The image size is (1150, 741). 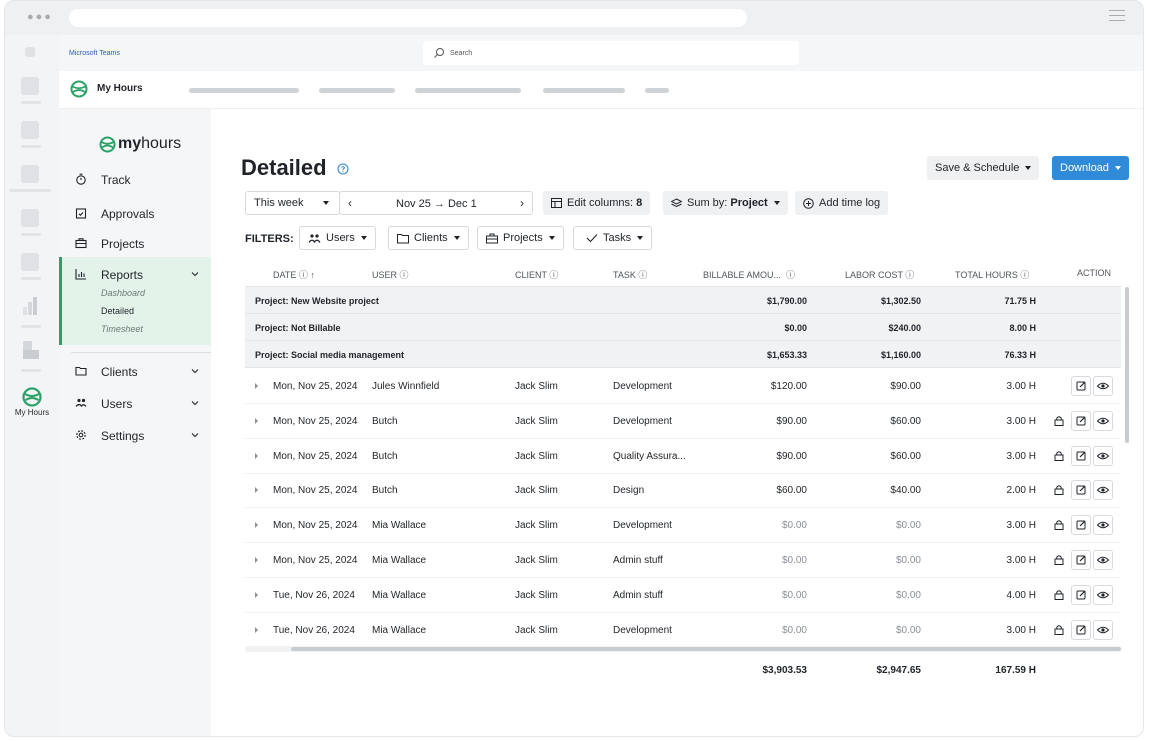 What do you see at coordinates (983, 168) in the screenshot?
I see `save-schedule-button: Save & Schedule` at bounding box center [983, 168].